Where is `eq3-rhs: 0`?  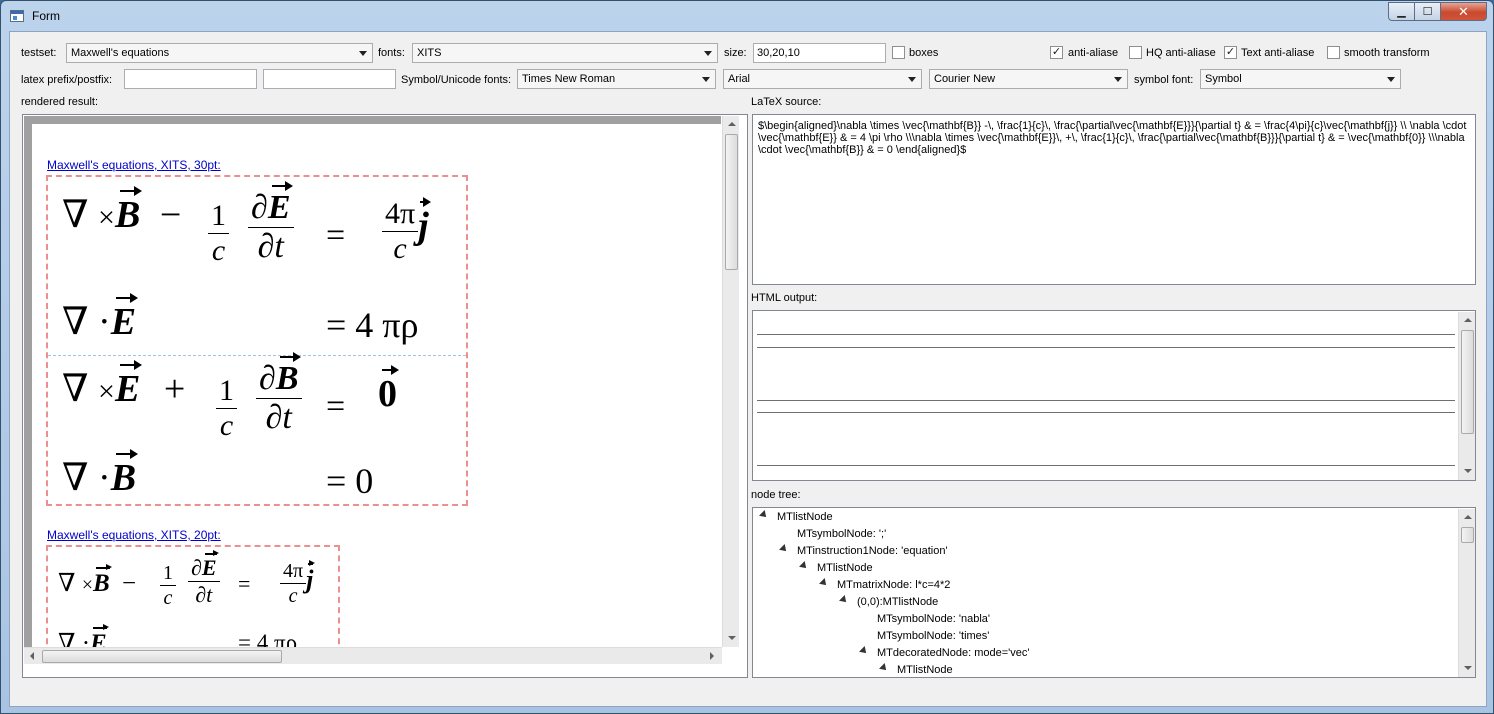 eq3-rhs: 0 is located at coordinates (388, 390).